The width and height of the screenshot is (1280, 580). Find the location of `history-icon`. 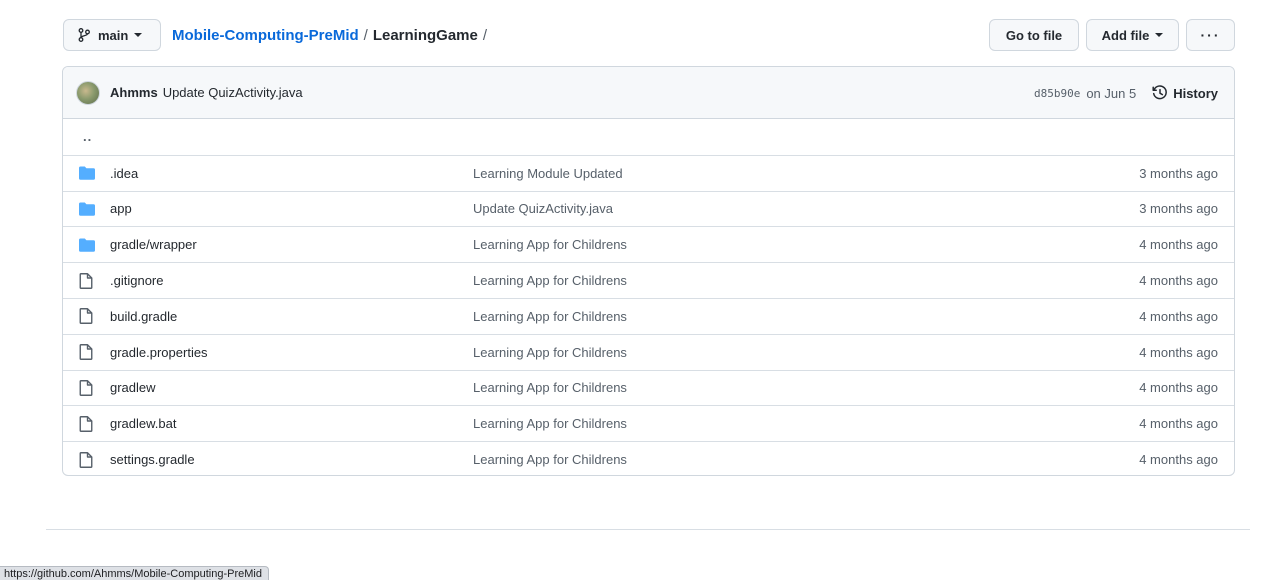

history-icon is located at coordinates (1160, 93).